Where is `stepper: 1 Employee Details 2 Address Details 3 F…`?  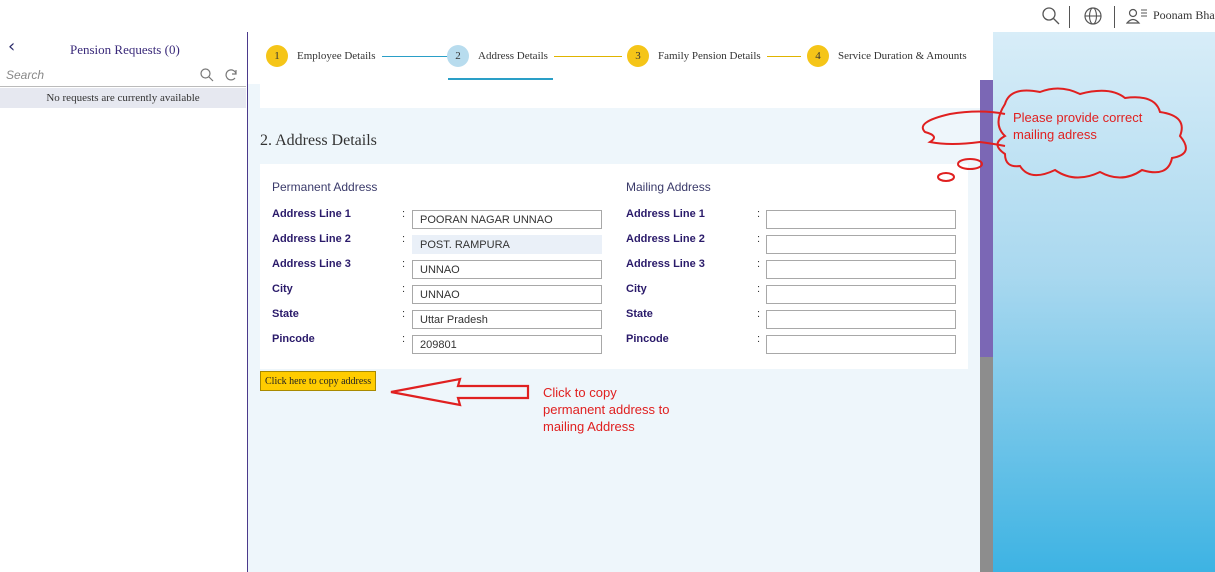
stepper: 1 Employee Details 2 Address Details 3 F… is located at coordinates (614, 58).